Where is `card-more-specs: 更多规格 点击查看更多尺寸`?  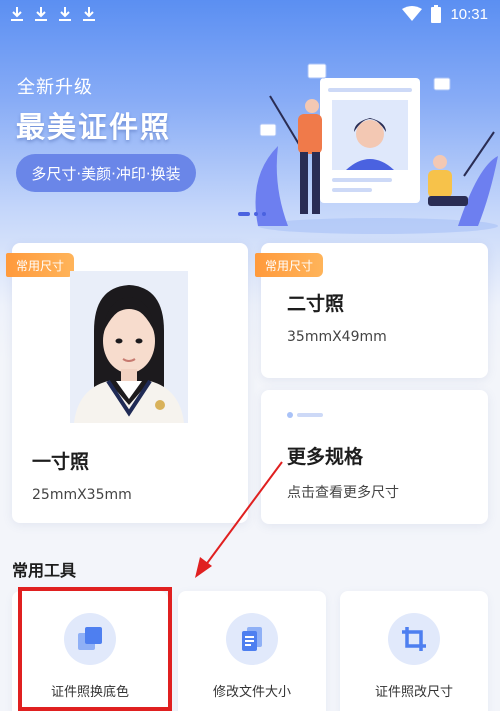 card-more-specs: 更多规格 点击查看更多尺寸 is located at coordinates (374, 457).